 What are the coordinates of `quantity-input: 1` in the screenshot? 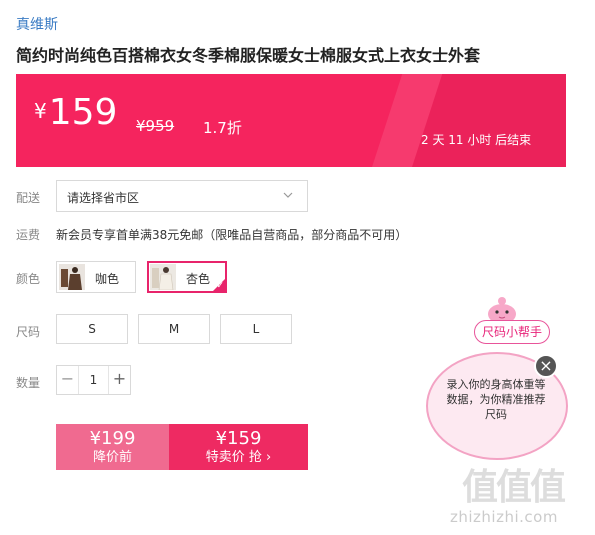 It's located at (93, 380).